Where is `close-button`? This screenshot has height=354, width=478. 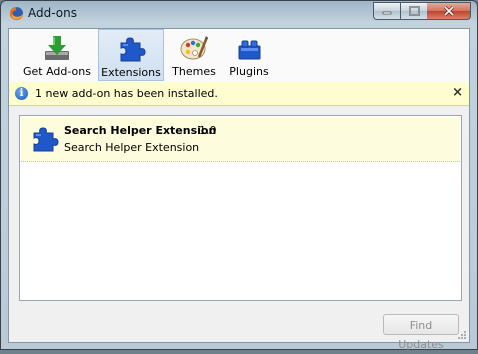 close-button is located at coordinates (449, 11).